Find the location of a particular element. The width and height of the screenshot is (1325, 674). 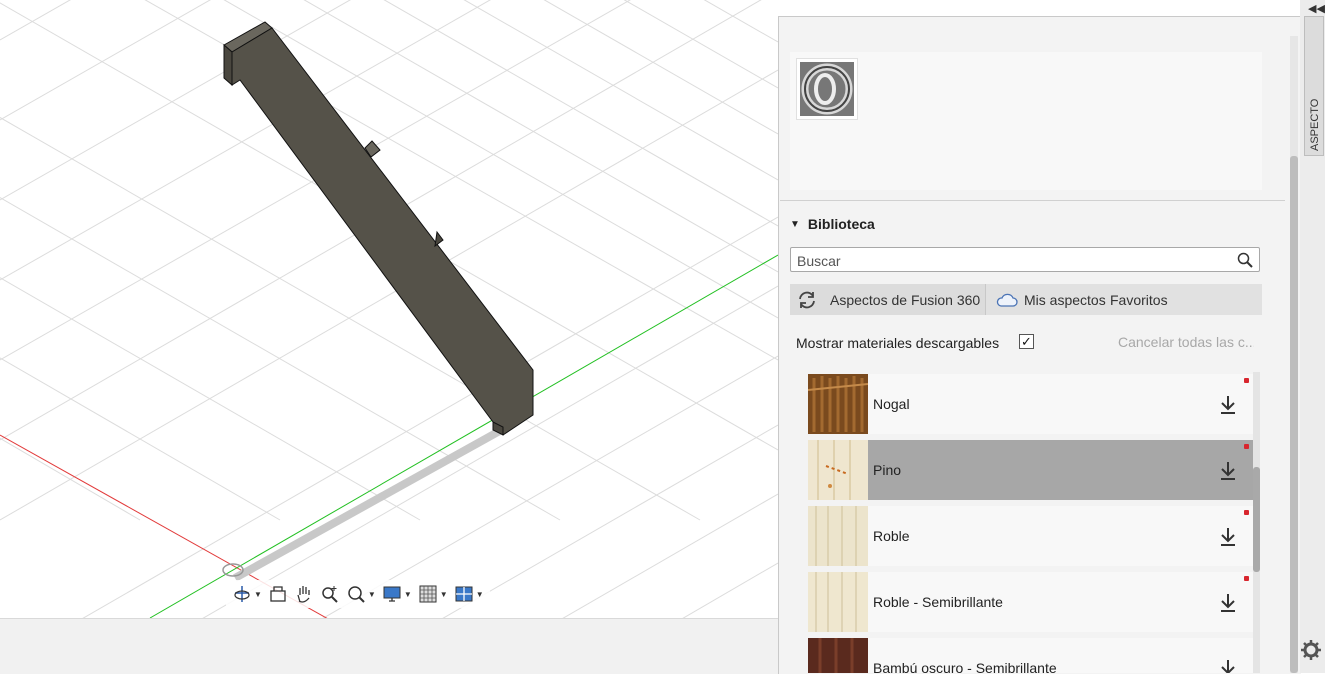

tab-fusion-appearances: Aspectos de Fusion 360 is located at coordinates (888, 299).